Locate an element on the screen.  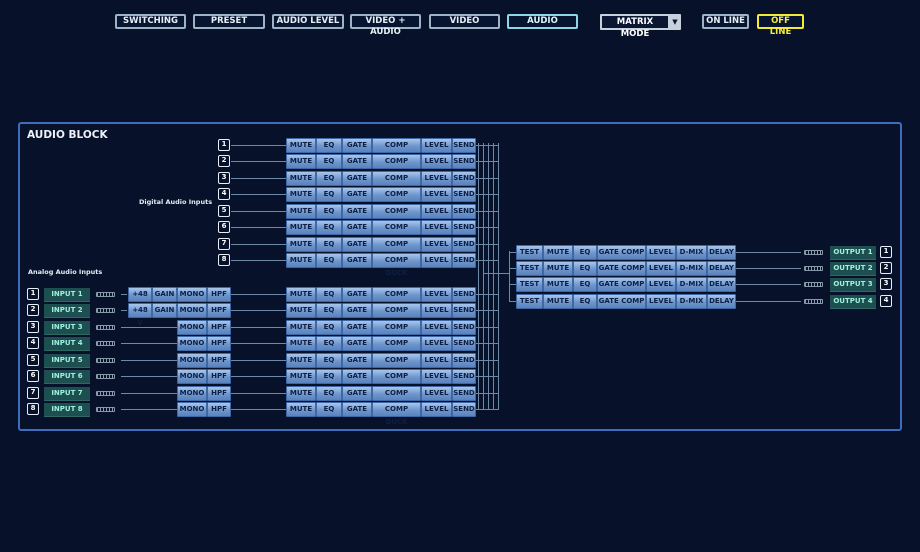
on-line-button: ON LINE is located at coordinates (725, 21).